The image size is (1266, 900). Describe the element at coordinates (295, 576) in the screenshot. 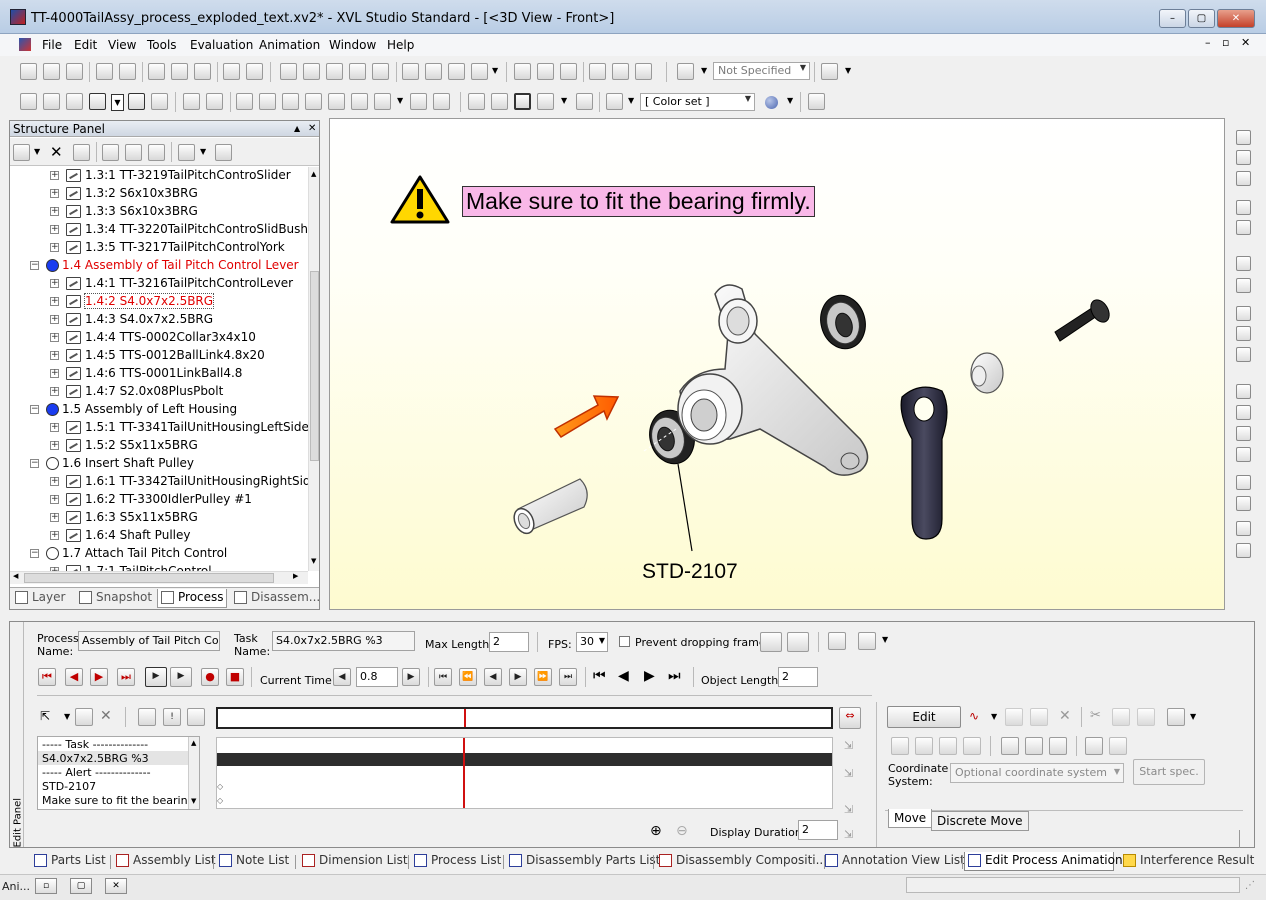

I see `scroll-right-icon: ▶` at that location.